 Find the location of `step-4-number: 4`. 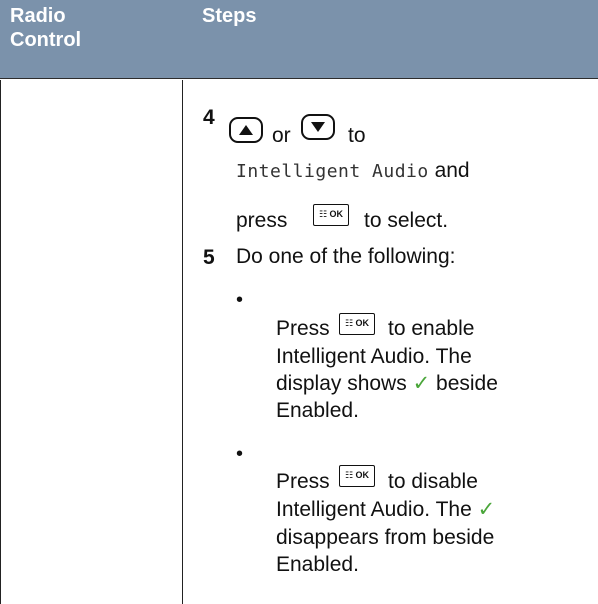

step-4-number: 4 is located at coordinates (209, 117).